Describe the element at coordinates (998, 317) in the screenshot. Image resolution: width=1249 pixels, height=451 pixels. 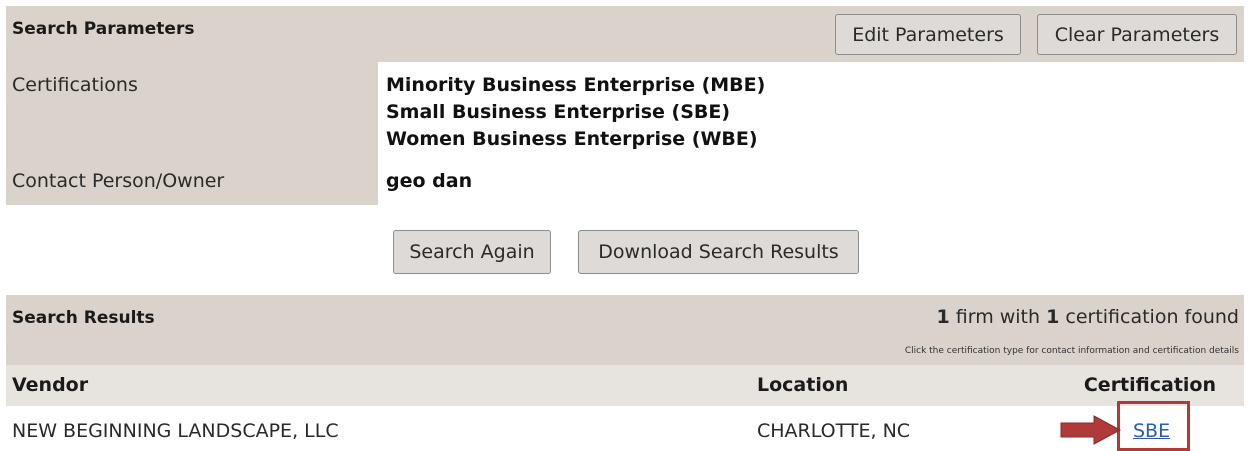
I see `firm-word: firm with` at that location.